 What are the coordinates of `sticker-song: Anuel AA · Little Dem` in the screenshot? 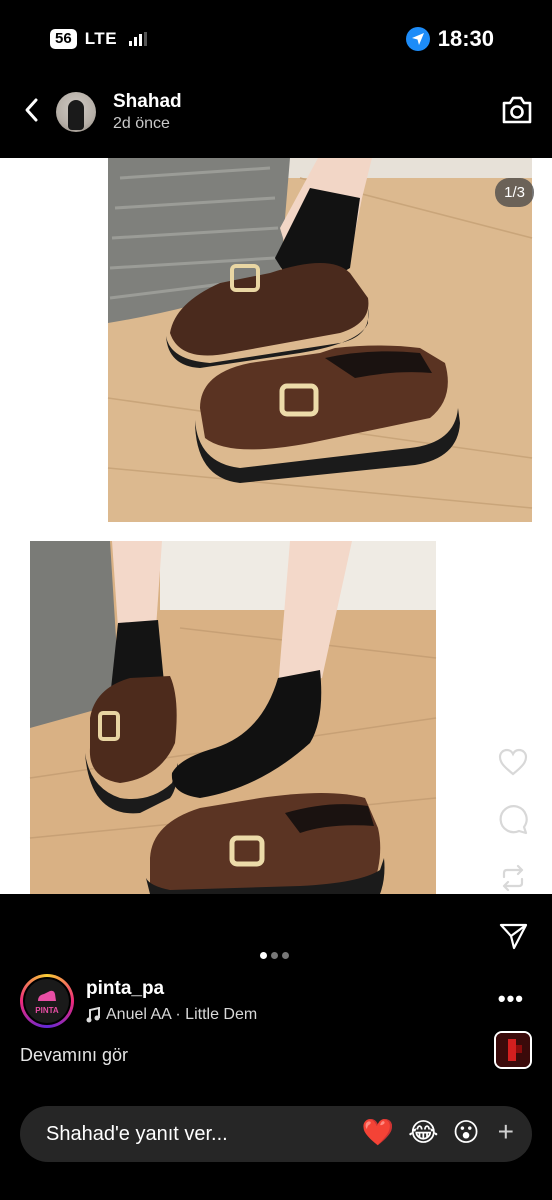 It's located at (186, 1015).